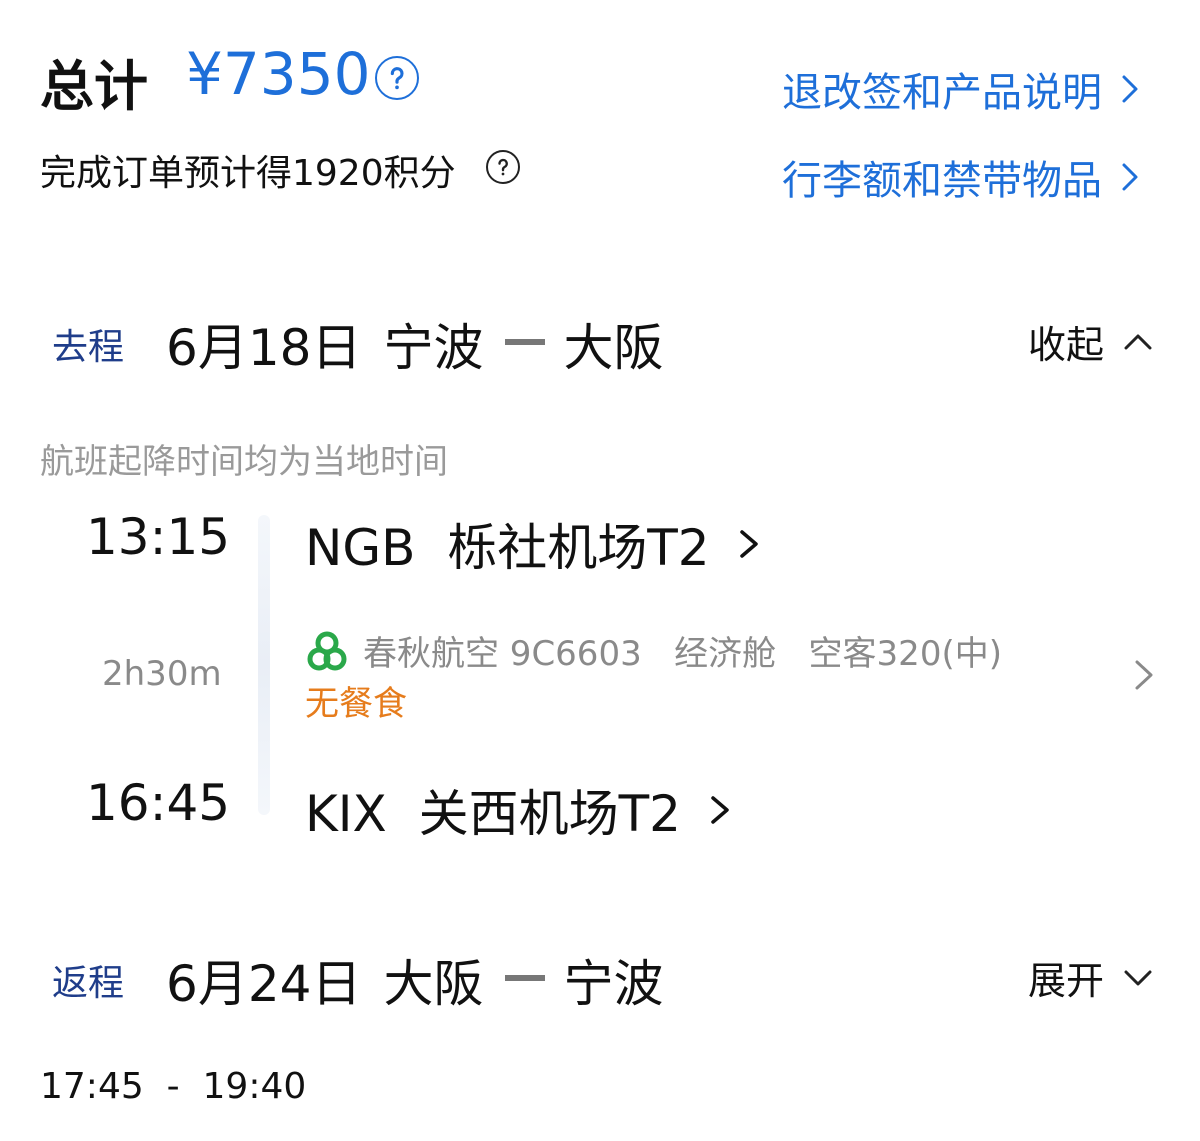 The height and width of the screenshot is (1141, 1200). What do you see at coordinates (244, 462) in the screenshot?
I see `local-time-note: 航班起降时间均为当地时间` at bounding box center [244, 462].